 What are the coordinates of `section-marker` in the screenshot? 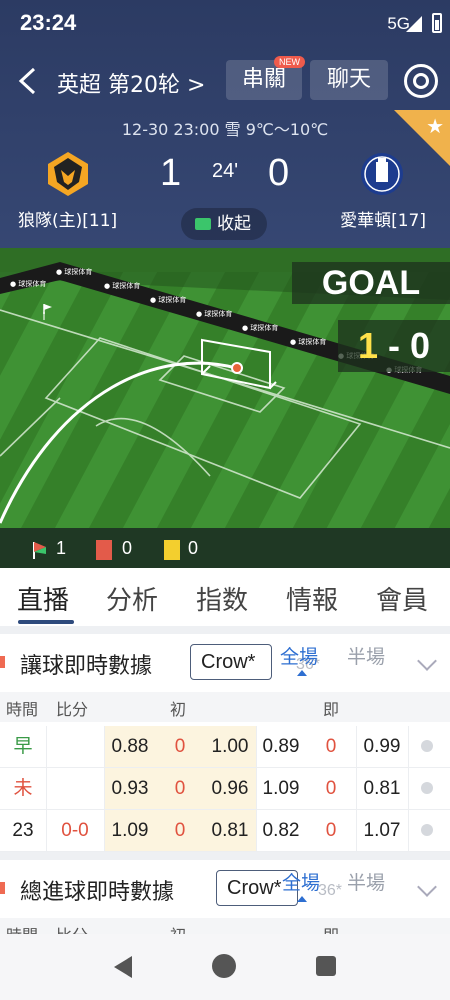 It's located at (2, 662).